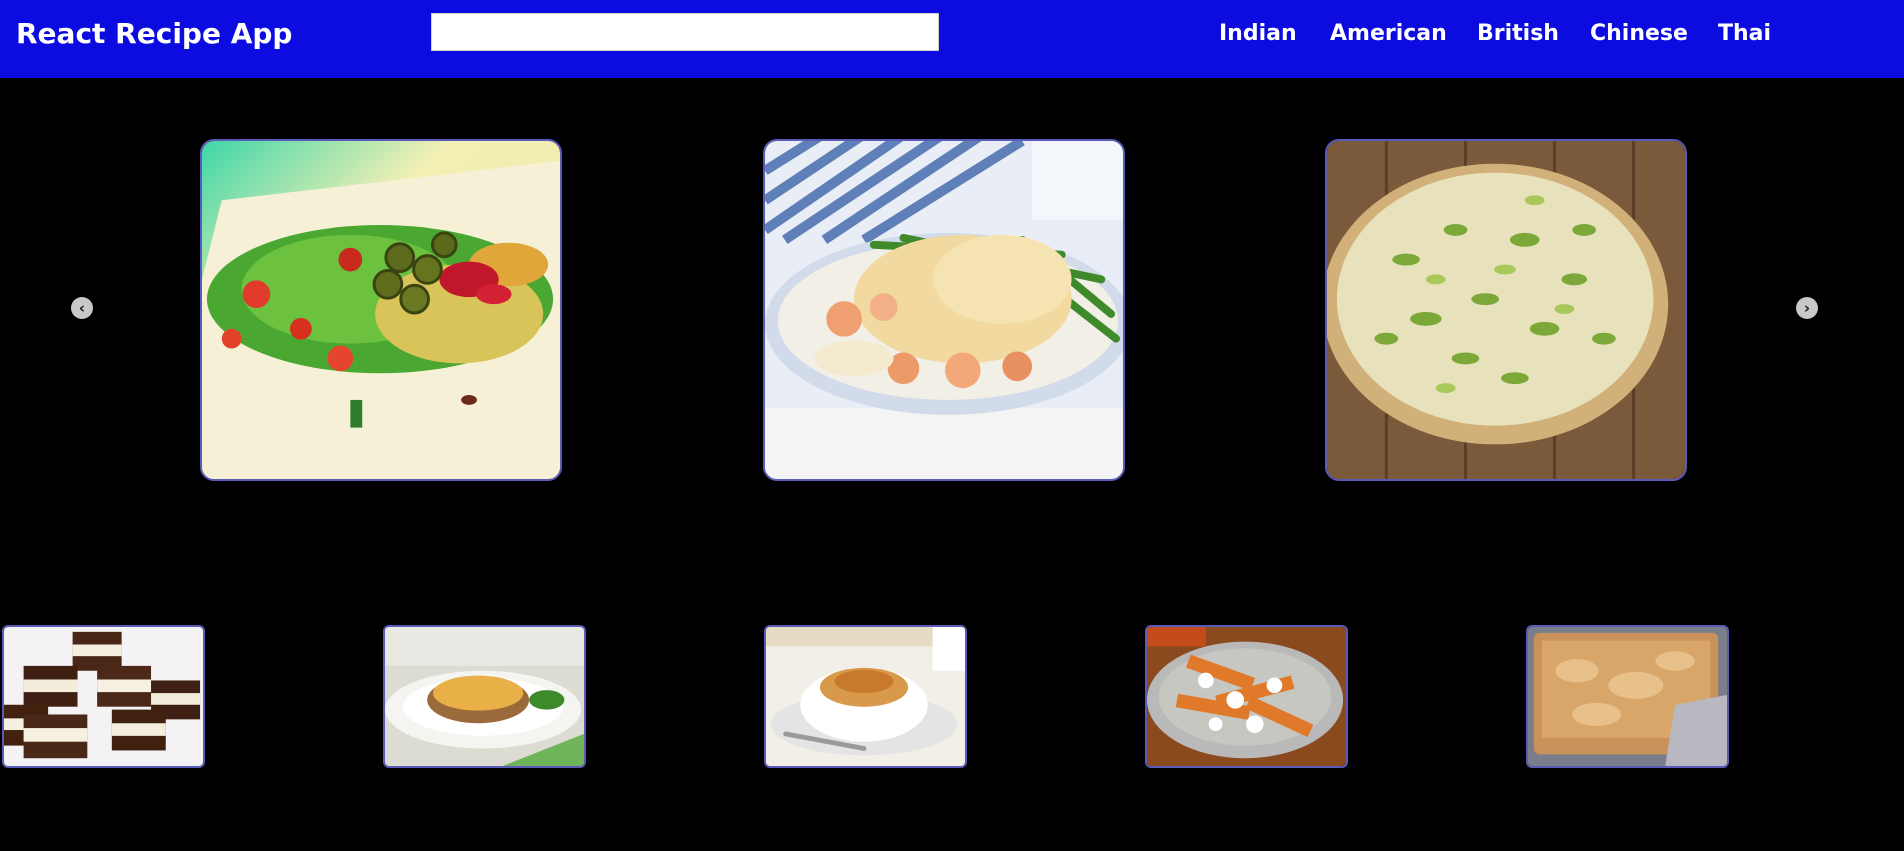 The width and height of the screenshot is (1904, 851). Describe the element at coordinates (82, 308) in the screenshot. I see `chevron-left-circle-icon: ‹` at that location.